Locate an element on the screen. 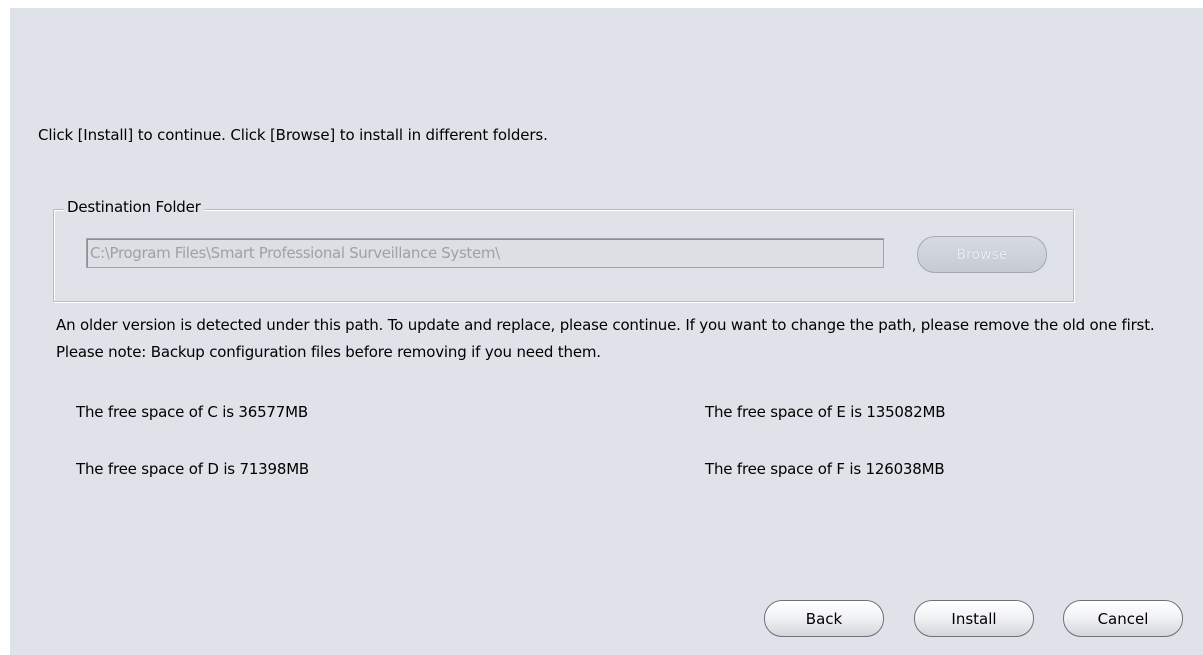 This screenshot has height=655, width=1203. back-button: Back is located at coordinates (824, 618).